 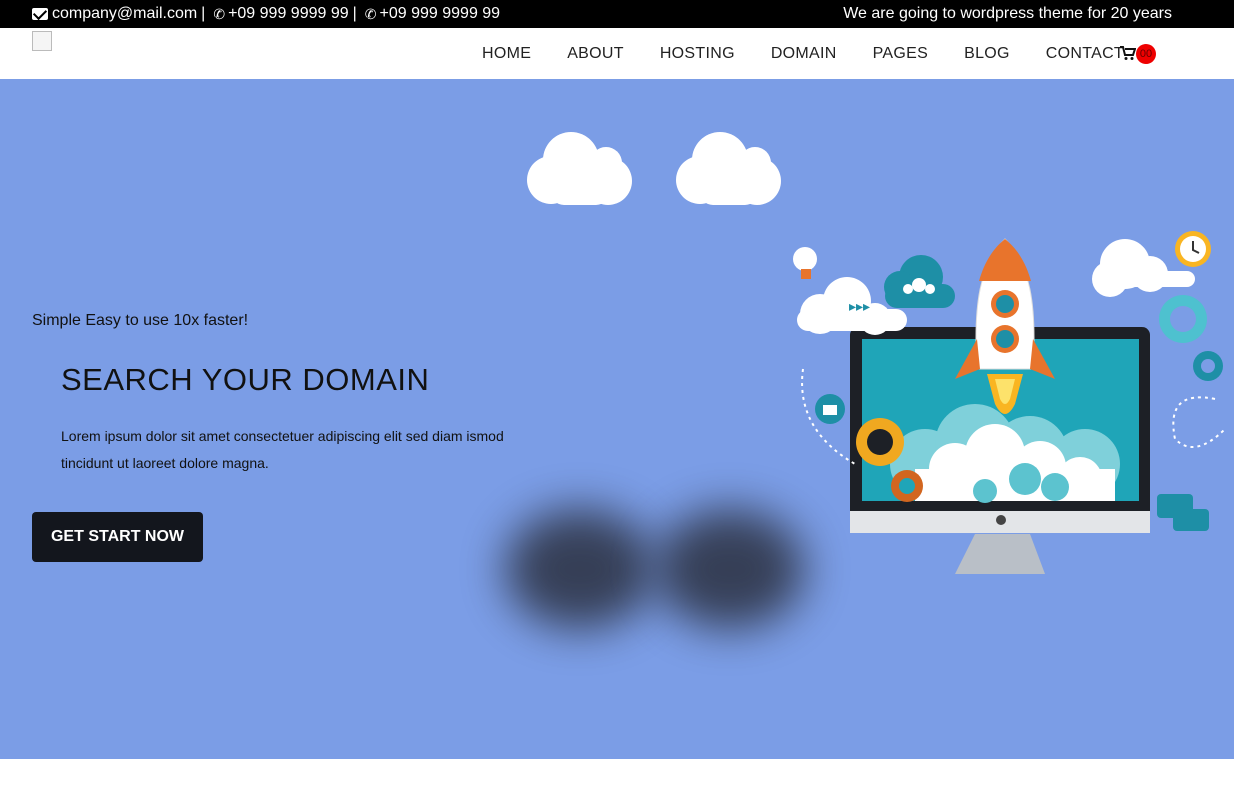 What do you see at coordinates (1085, 54) in the screenshot?
I see `nav-contact: CONTACT` at bounding box center [1085, 54].